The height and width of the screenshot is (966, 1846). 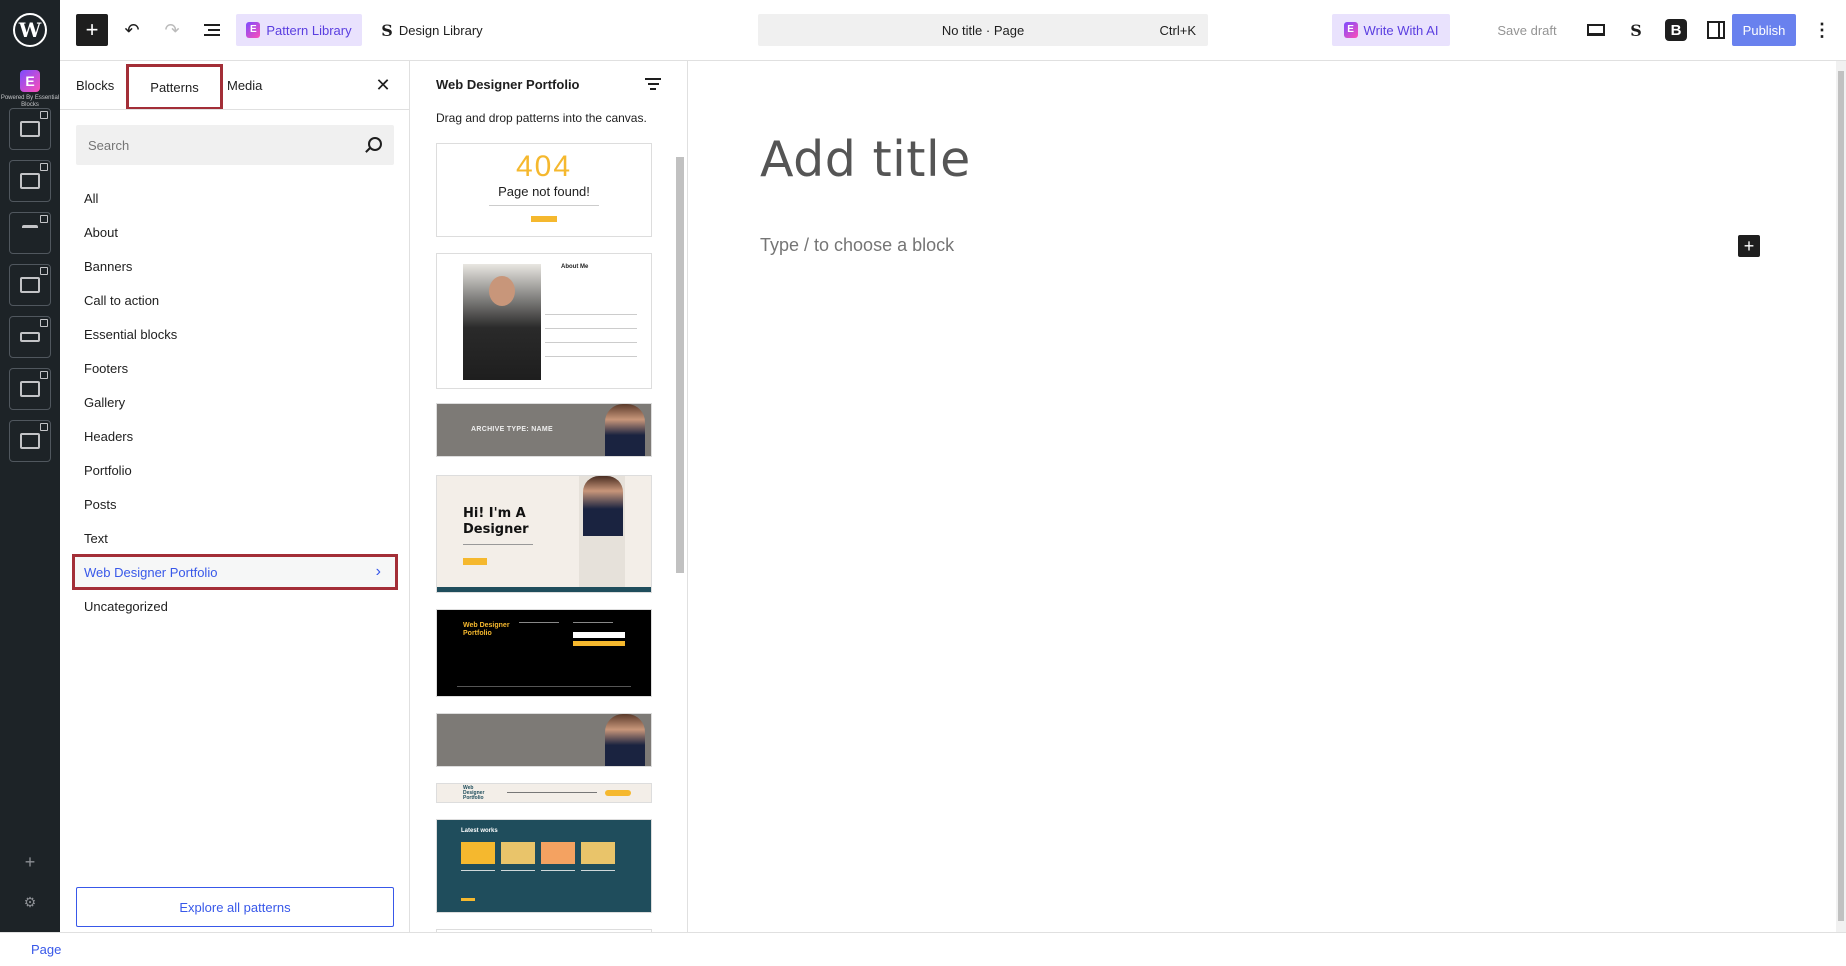 I want to click on pattern-404-text: Page not found!, so click(x=544, y=191).